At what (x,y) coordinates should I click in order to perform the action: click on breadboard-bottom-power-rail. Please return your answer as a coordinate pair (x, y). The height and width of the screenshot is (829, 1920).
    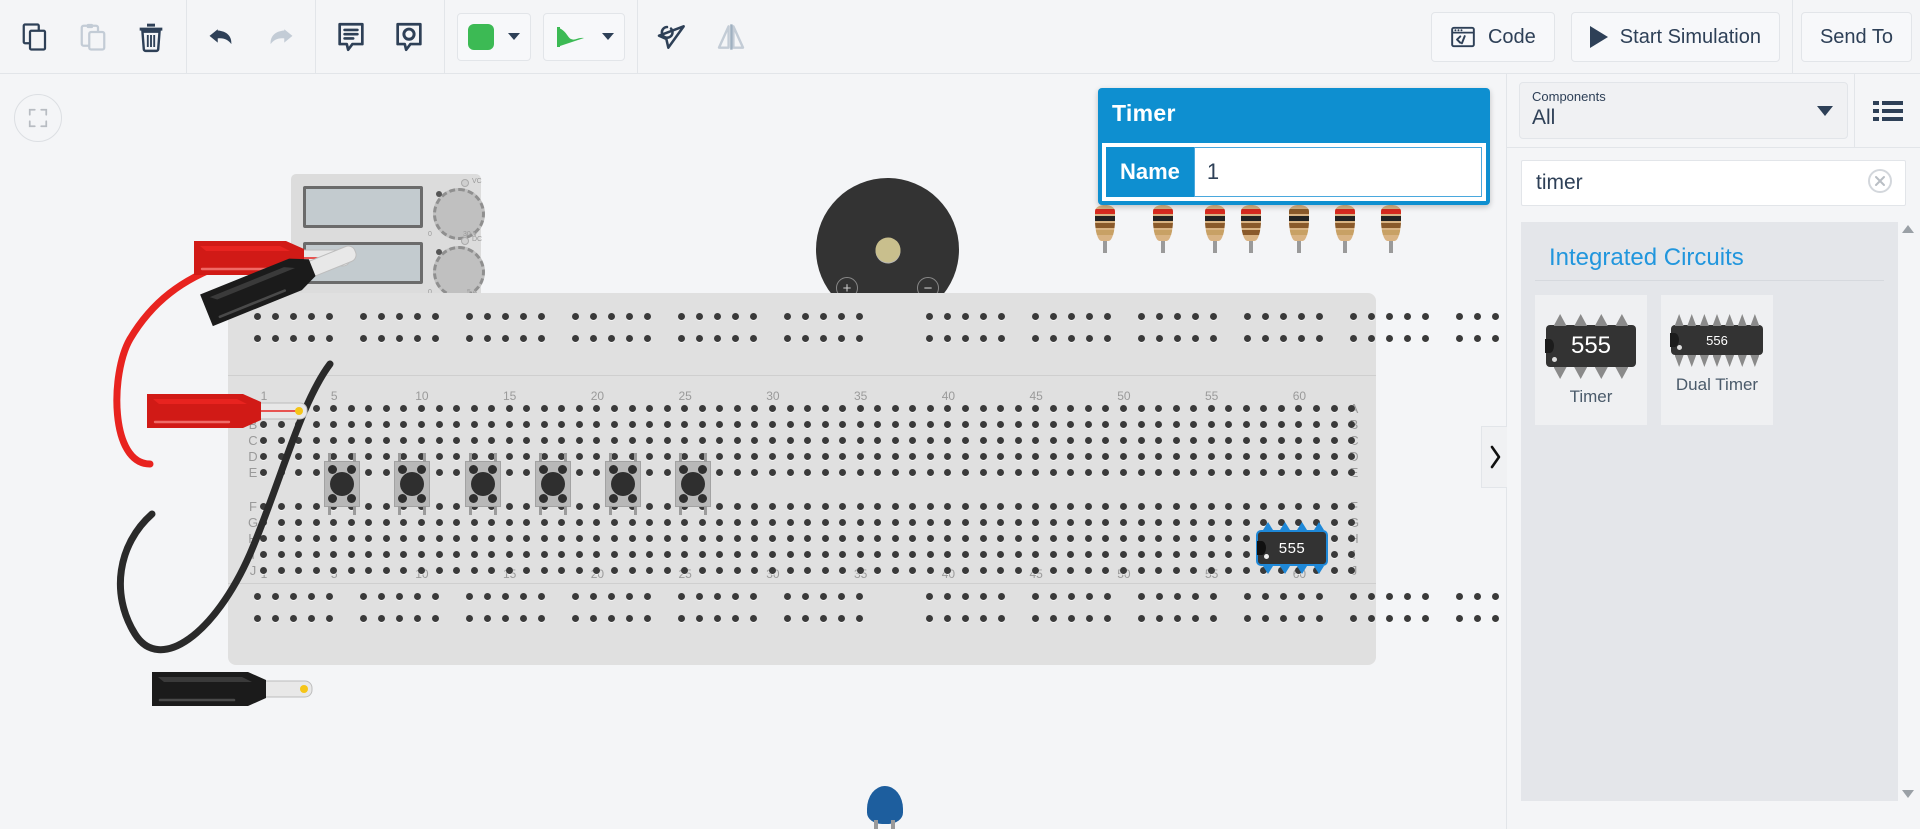
    Looking at the image, I should click on (872, 614).